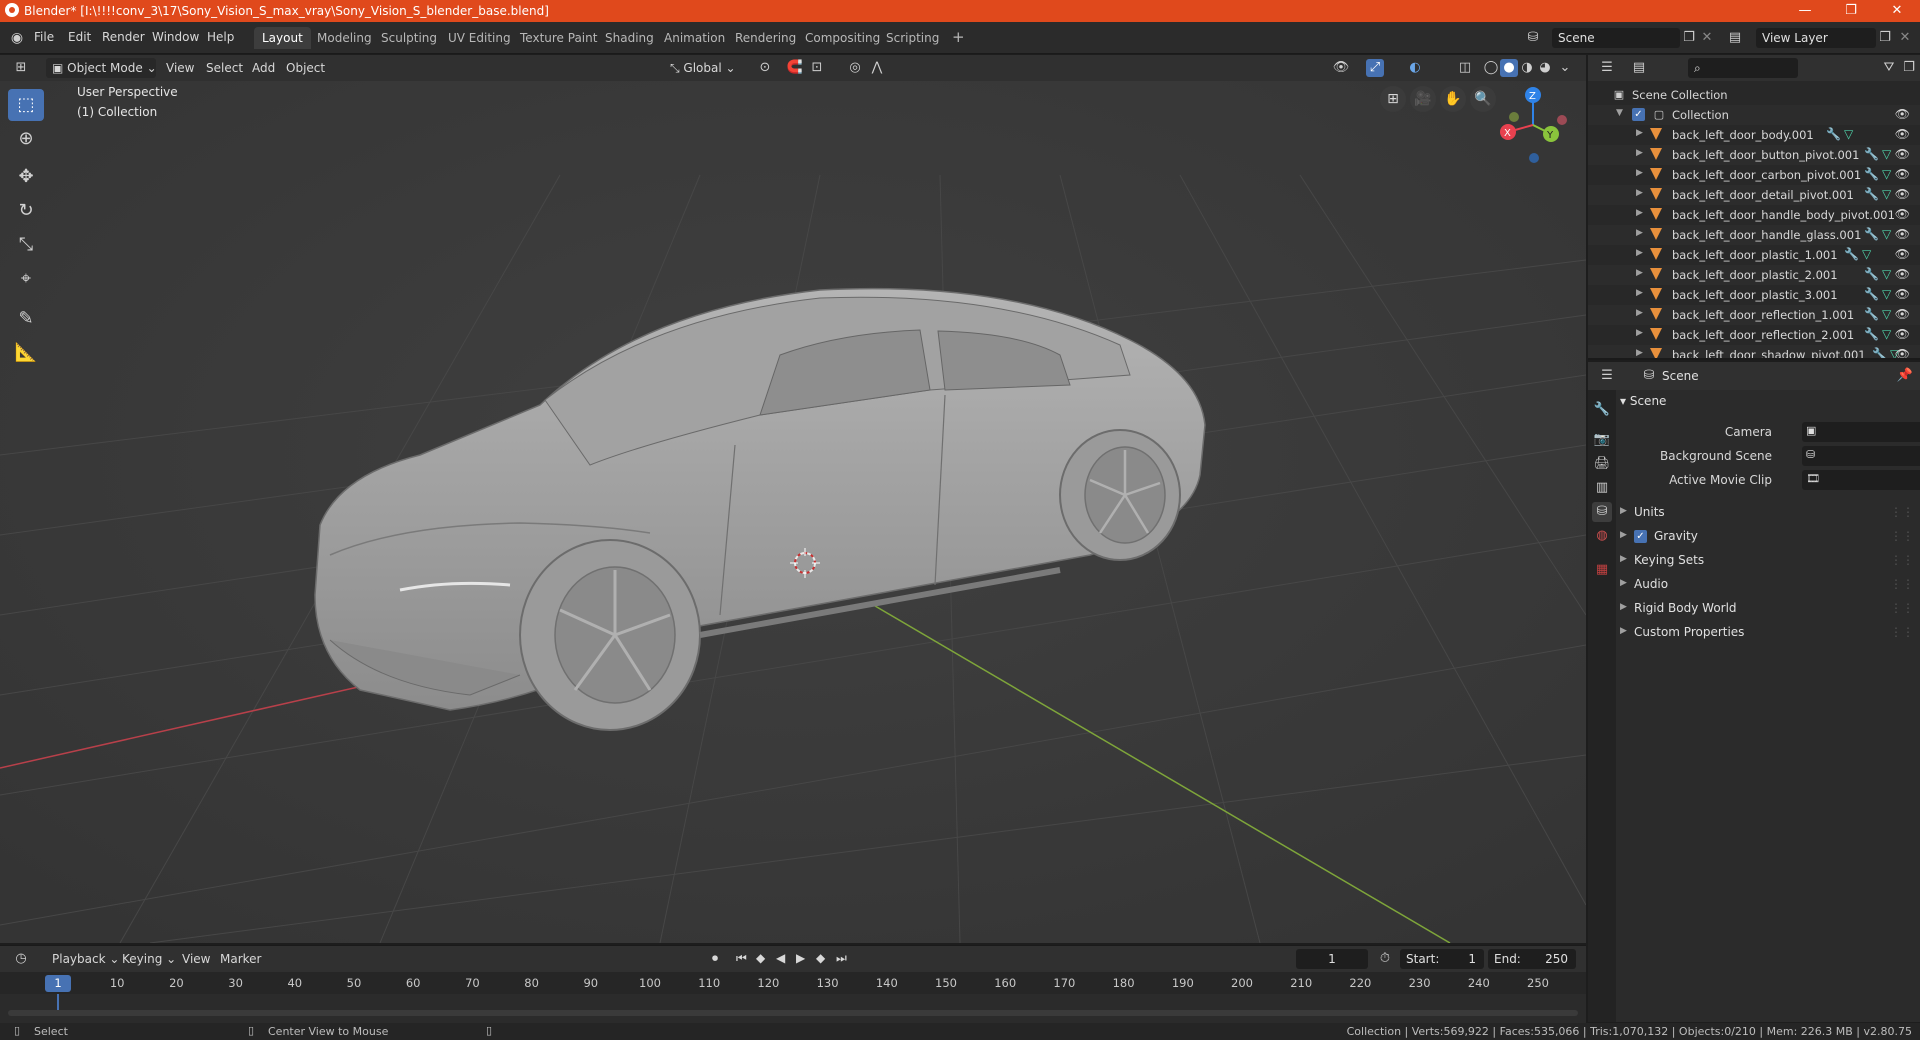  I want to click on collapse-arrow-icon: ▼, so click(1619, 113).